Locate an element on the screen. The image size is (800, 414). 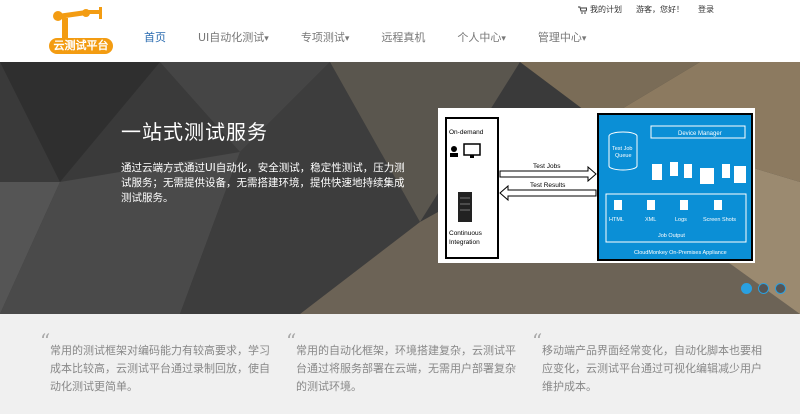
nav-item-label: 远程真机 is located at coordinates (403, 37).